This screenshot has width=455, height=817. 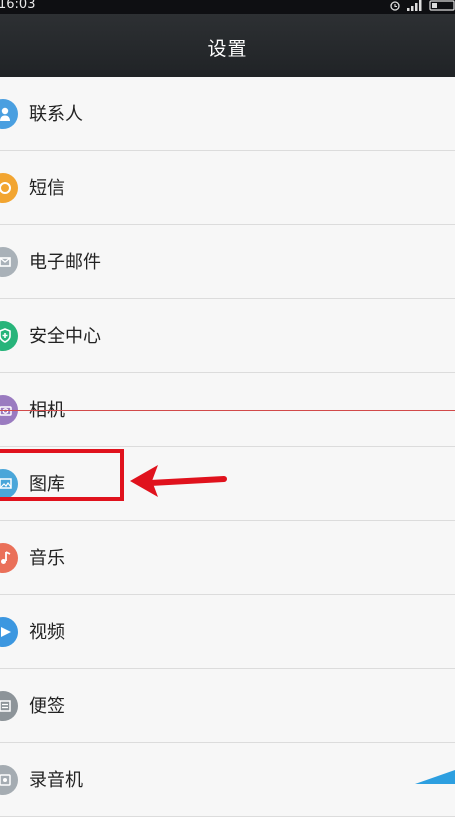 What do you see at coordinates (9, 706) in the screenshot?
I see `notes-icon` at bounding box center [9, 706].